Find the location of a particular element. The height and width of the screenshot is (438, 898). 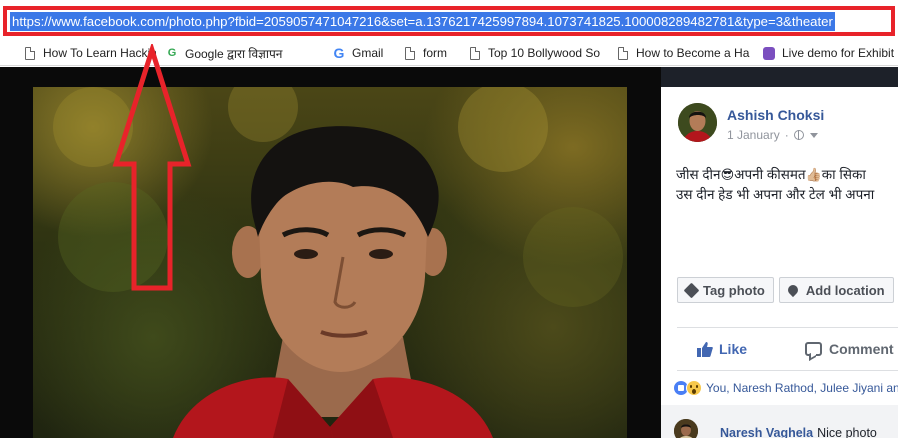

panel-top-strip is located at coordinates (779, 77).